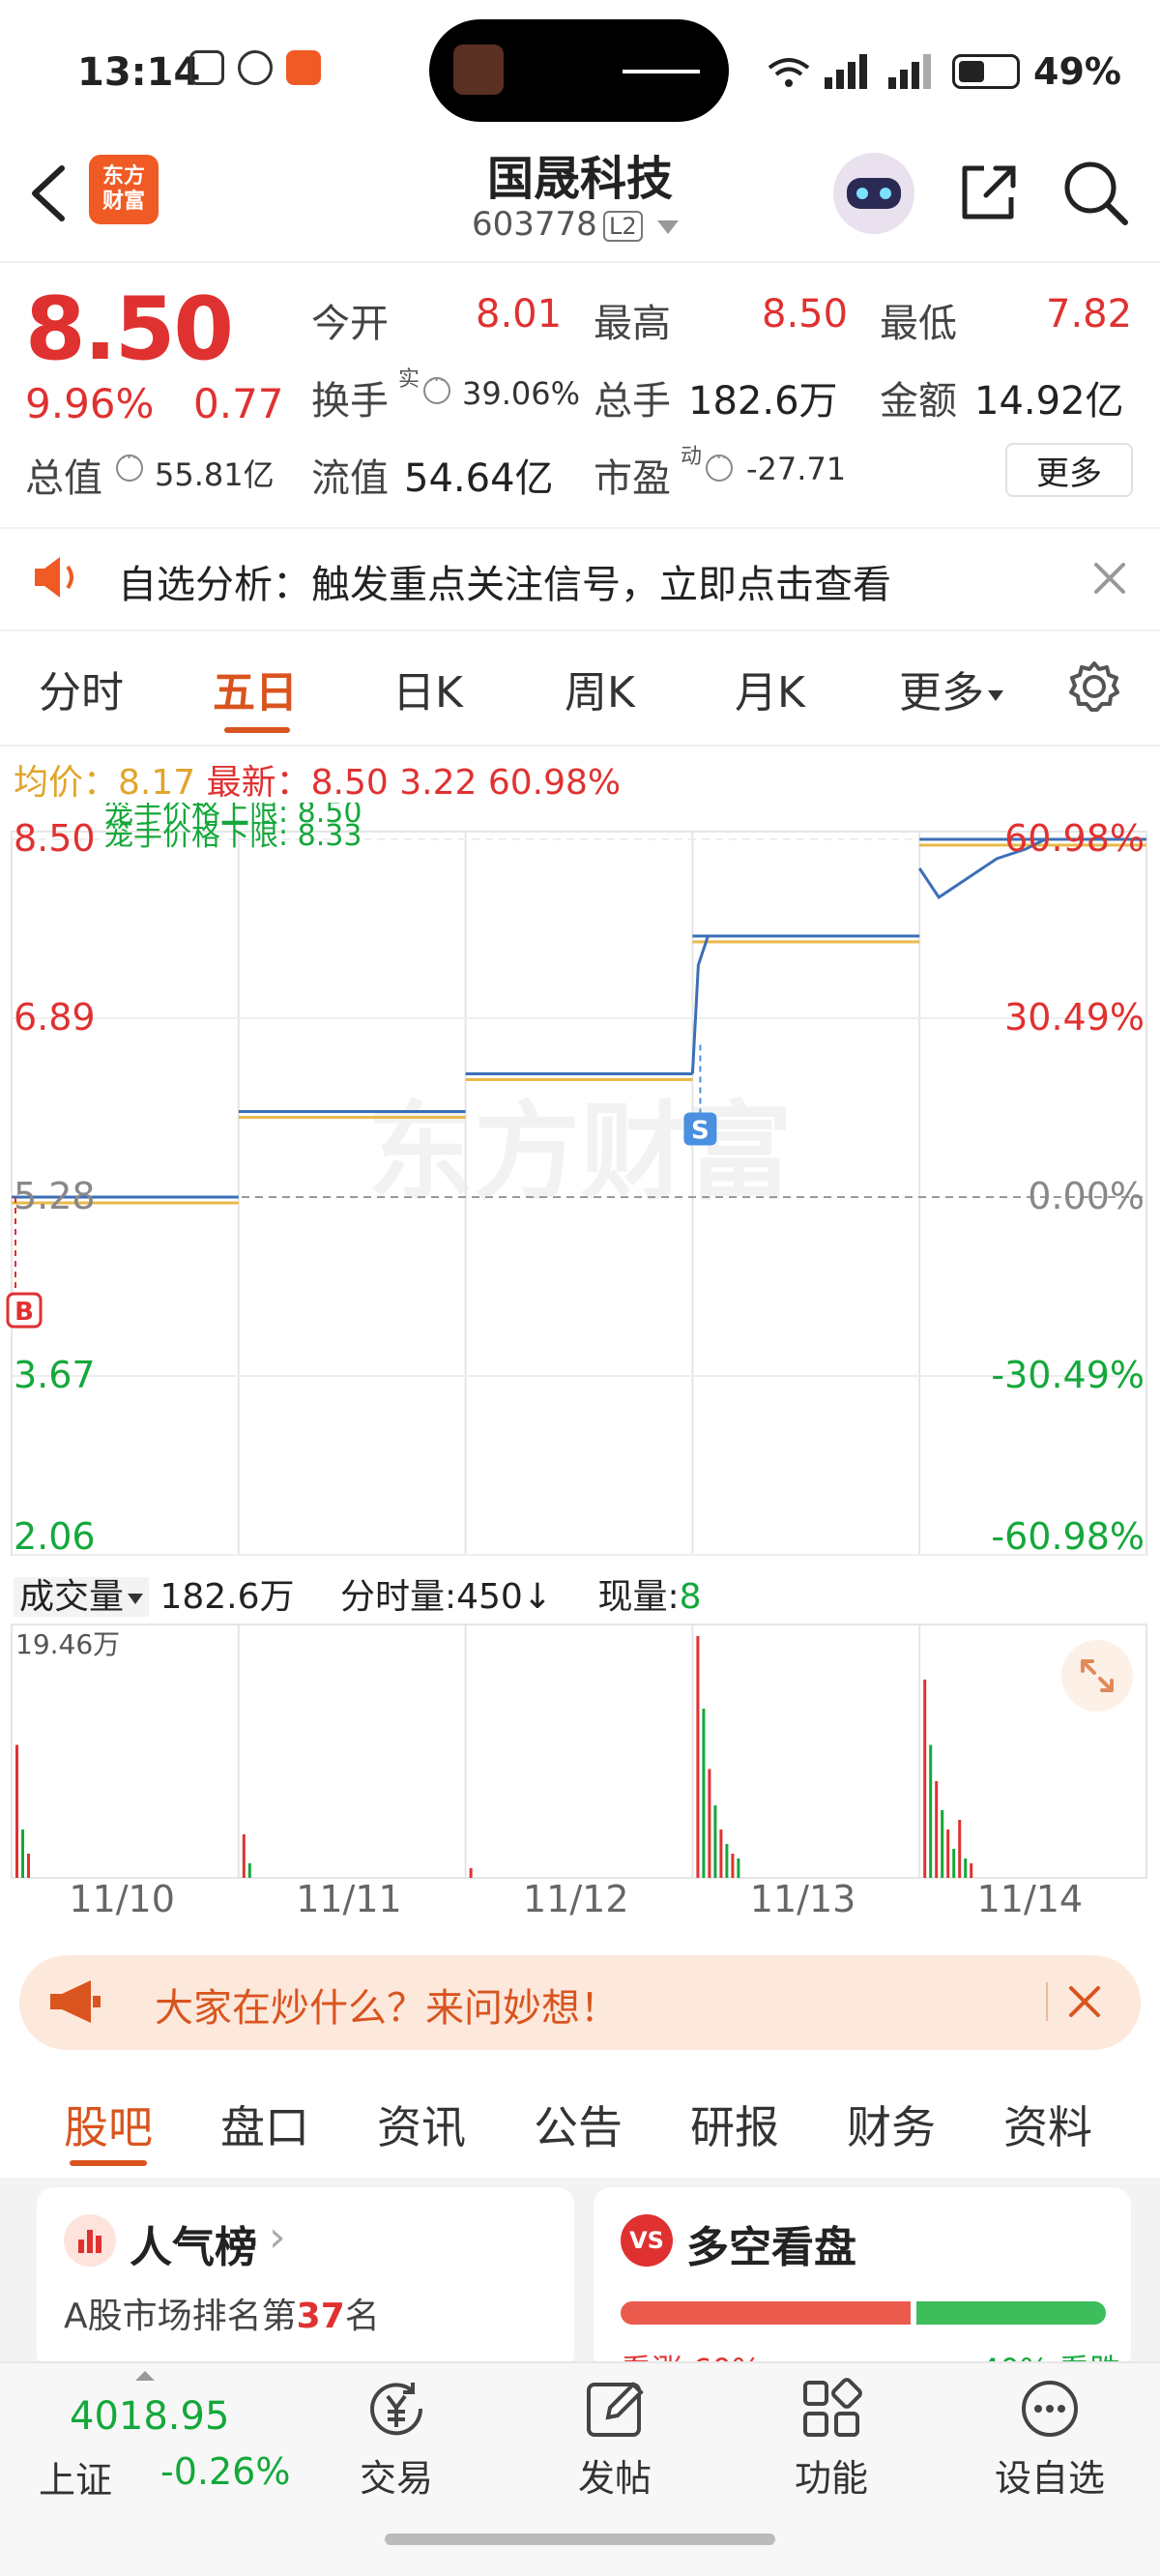  What do you see at coordinates (662, 71) in the screenshot?
I see `audio-wave-icon` at bounding box center [662, 71].